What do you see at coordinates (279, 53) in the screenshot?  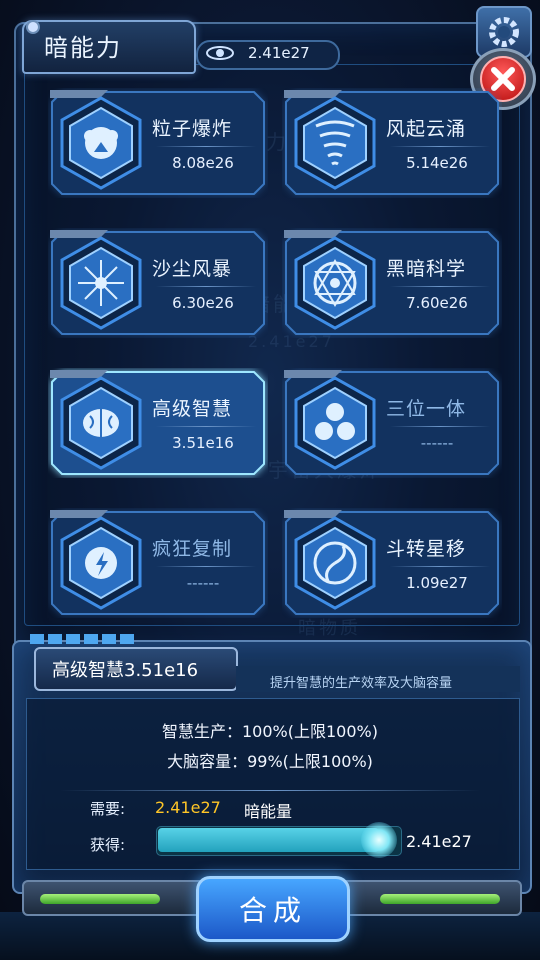 I see `resource-value: 2.41e27` at bounding box center [279, 53].